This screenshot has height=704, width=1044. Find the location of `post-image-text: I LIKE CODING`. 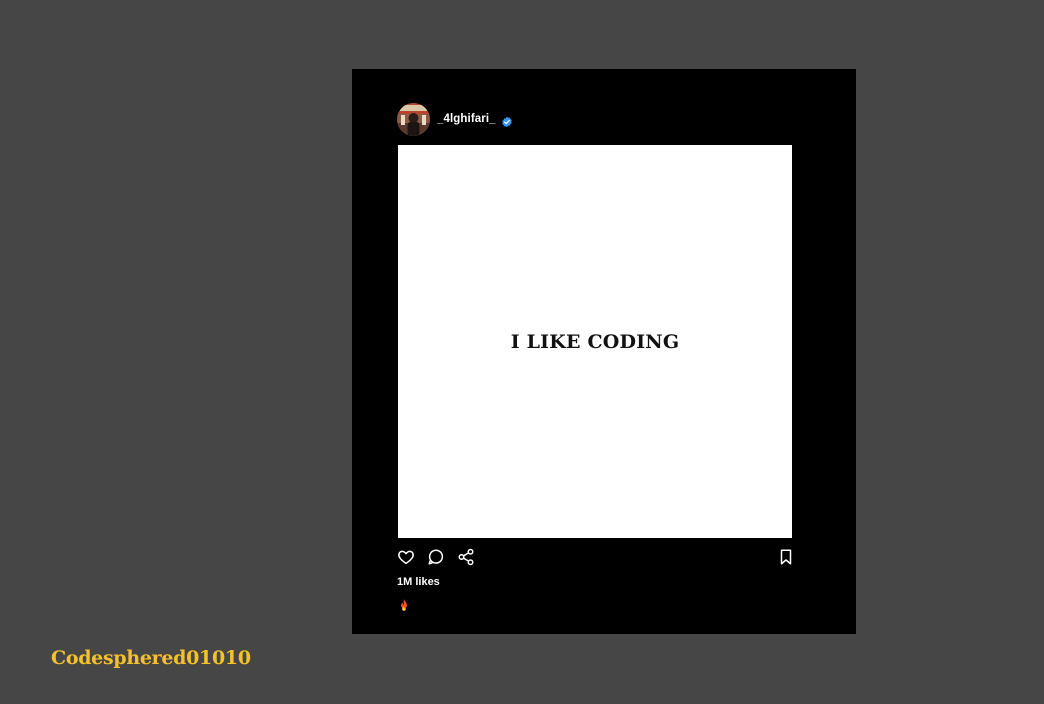

post-image-text: I LIKE CODING is located at coordinates (595, 341).